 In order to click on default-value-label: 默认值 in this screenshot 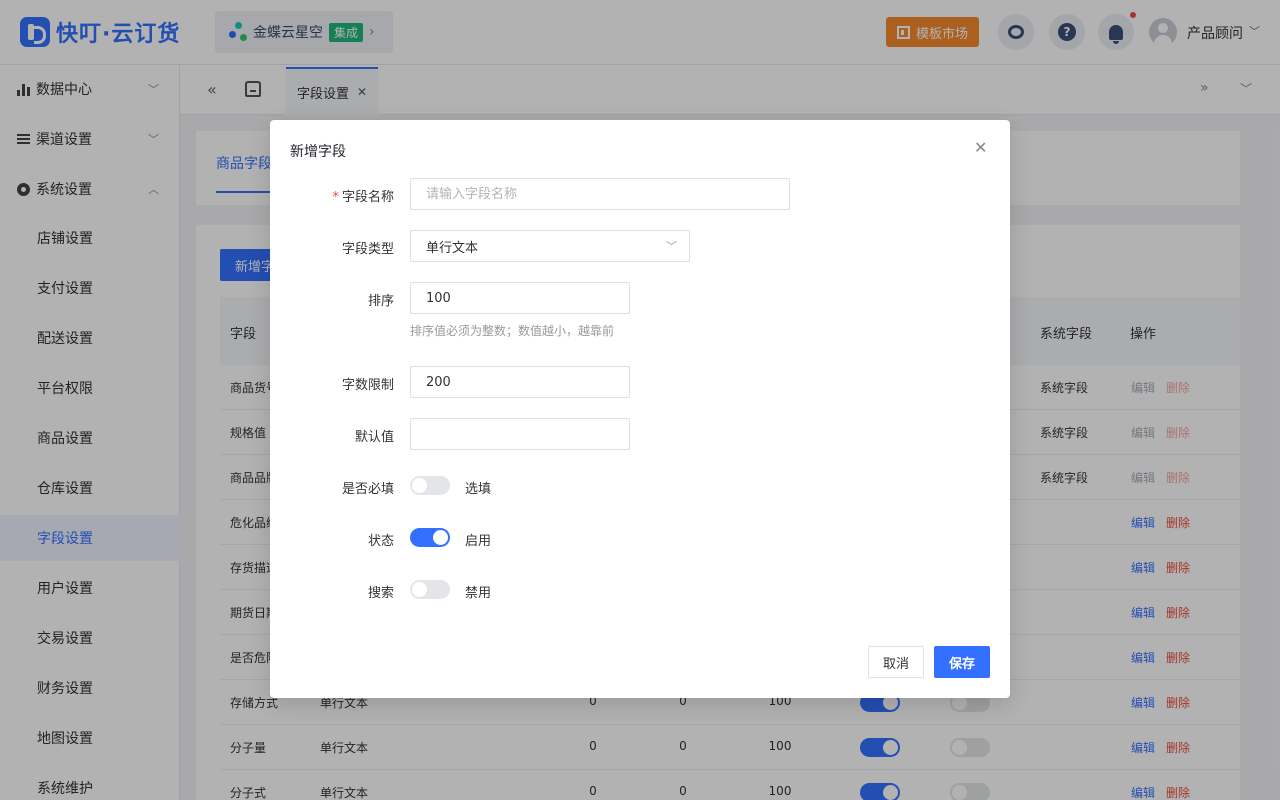, I will do `click(374, 437)`.